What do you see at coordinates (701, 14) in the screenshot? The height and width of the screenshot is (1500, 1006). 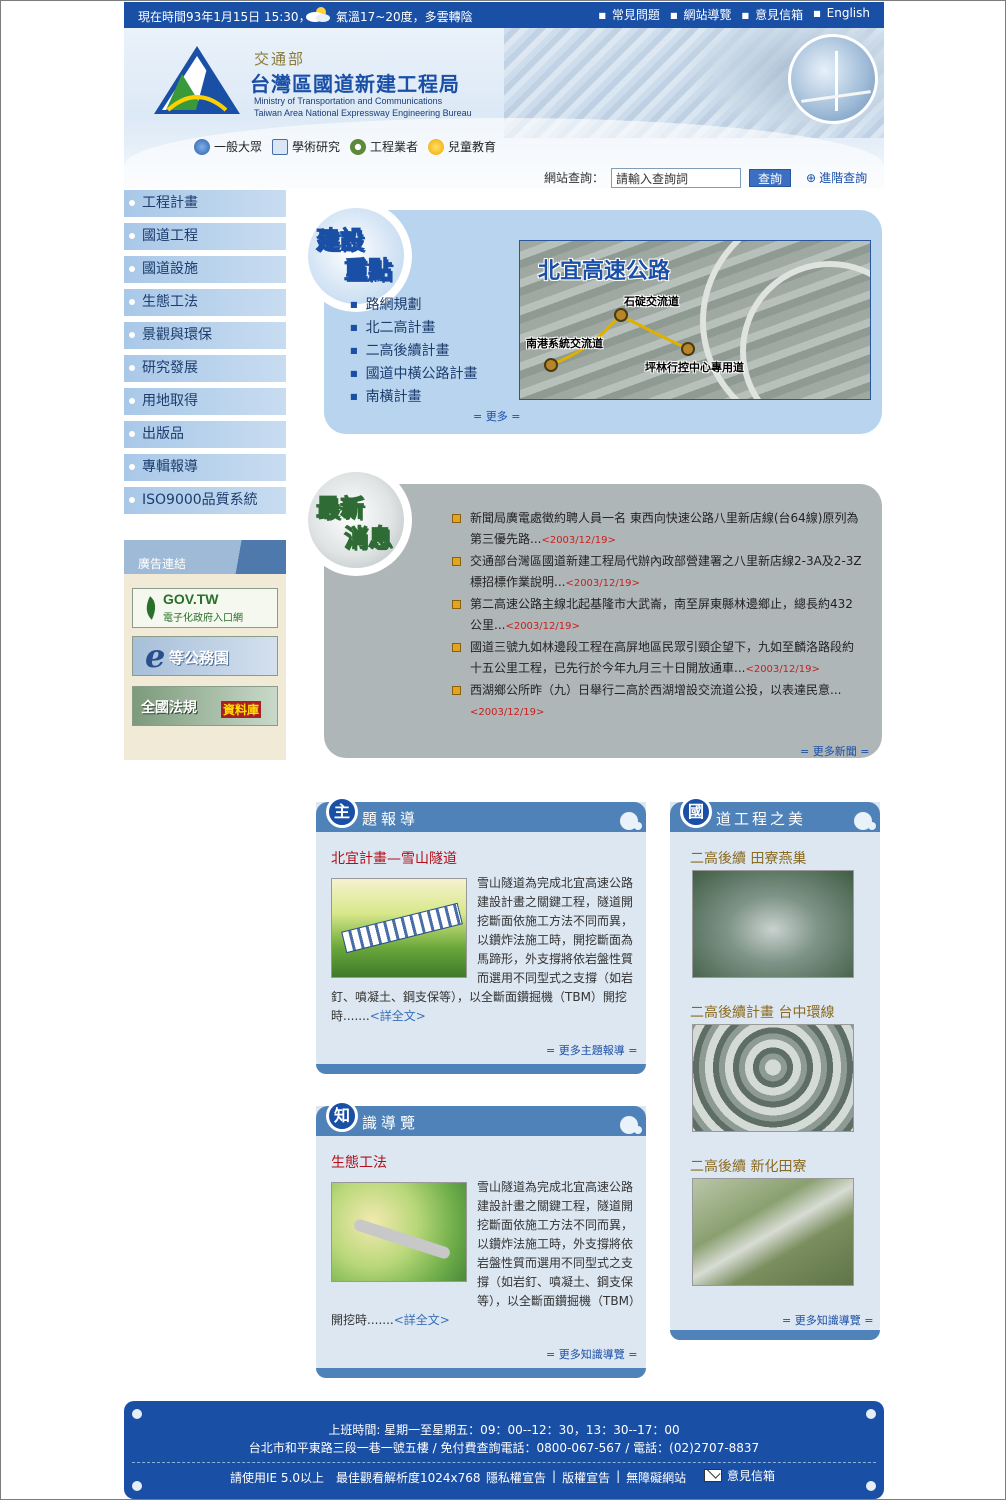 I see `sitemap-link: 網站導覽` at bounding box center [701, 14].